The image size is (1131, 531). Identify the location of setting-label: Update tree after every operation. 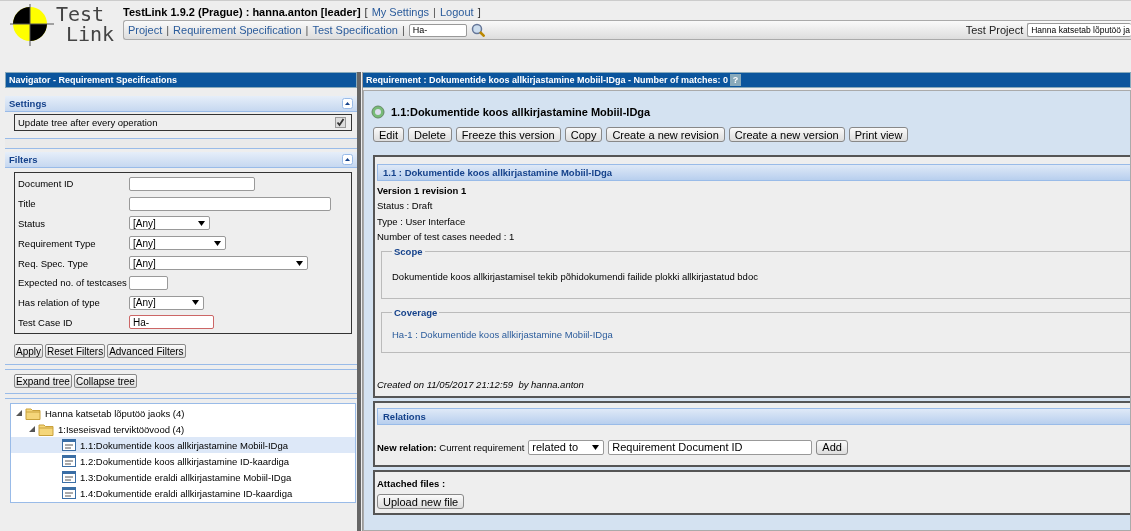
(88, 122).